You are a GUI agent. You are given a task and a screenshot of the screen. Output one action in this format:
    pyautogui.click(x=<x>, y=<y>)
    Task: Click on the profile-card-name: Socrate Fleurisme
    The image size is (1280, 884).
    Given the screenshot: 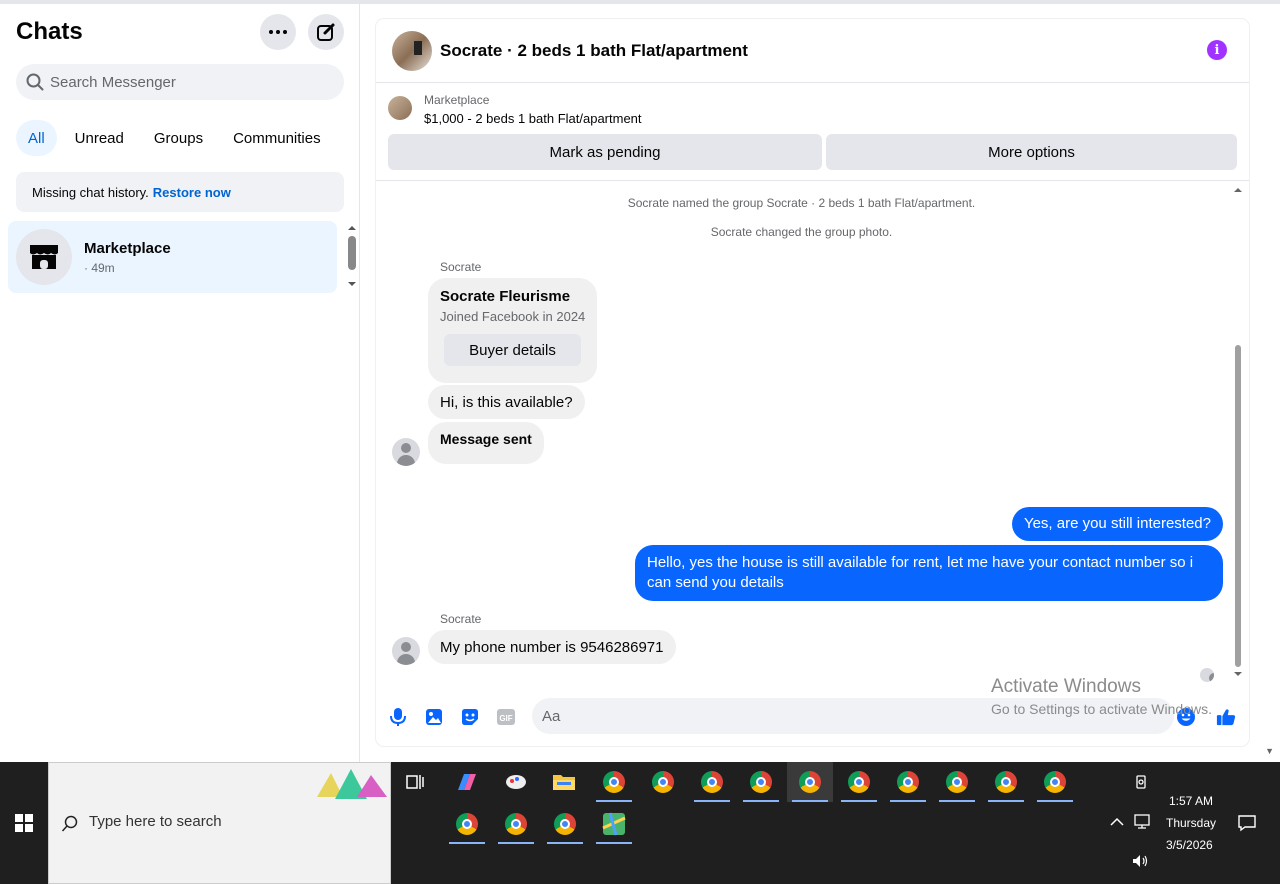 What is the action you would take?
    pyautogui.click(x=505, y=296)
    